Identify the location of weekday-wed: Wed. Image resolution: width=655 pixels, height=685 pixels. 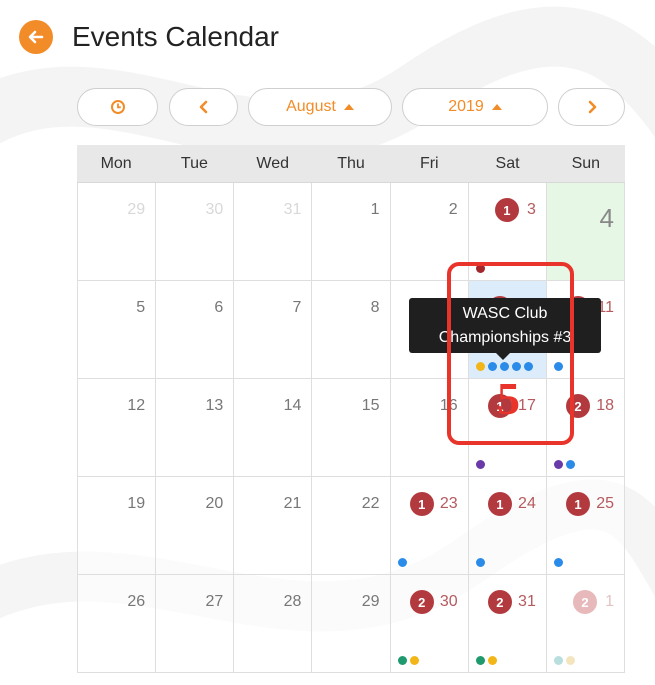
(272, 163).